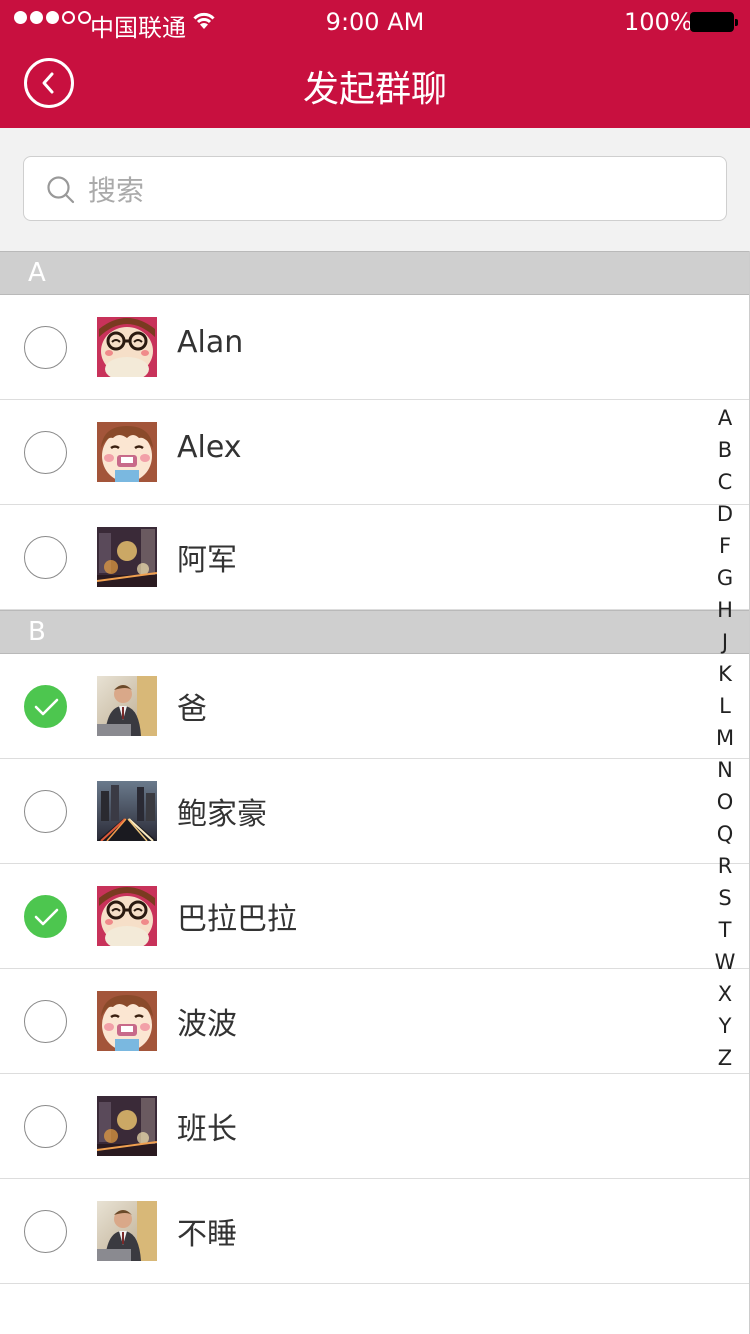 Image resolution: width=750 pixels, height=1334 pixels. I want to click on battery-icon, so click(714, 22).